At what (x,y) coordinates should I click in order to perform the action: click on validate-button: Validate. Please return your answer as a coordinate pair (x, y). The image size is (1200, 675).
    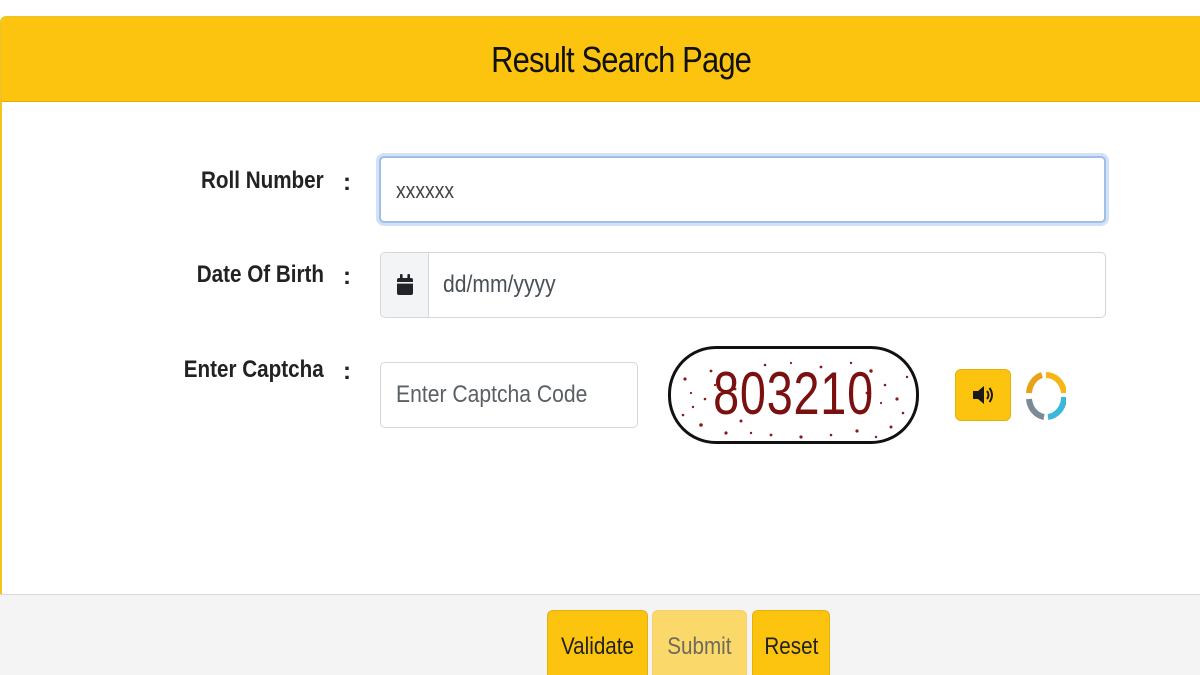
    Looking at the image, I should click on (597, 642).